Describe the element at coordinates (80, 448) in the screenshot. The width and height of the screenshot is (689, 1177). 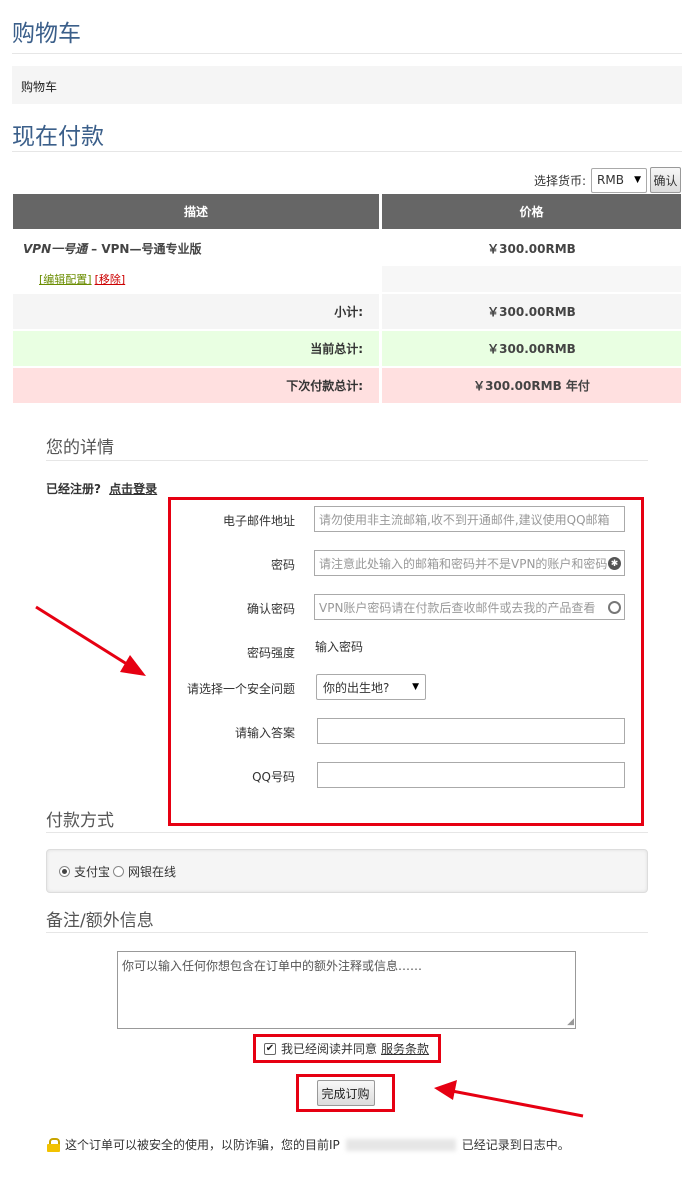
I see `details-heading: 您的详情` at that location.